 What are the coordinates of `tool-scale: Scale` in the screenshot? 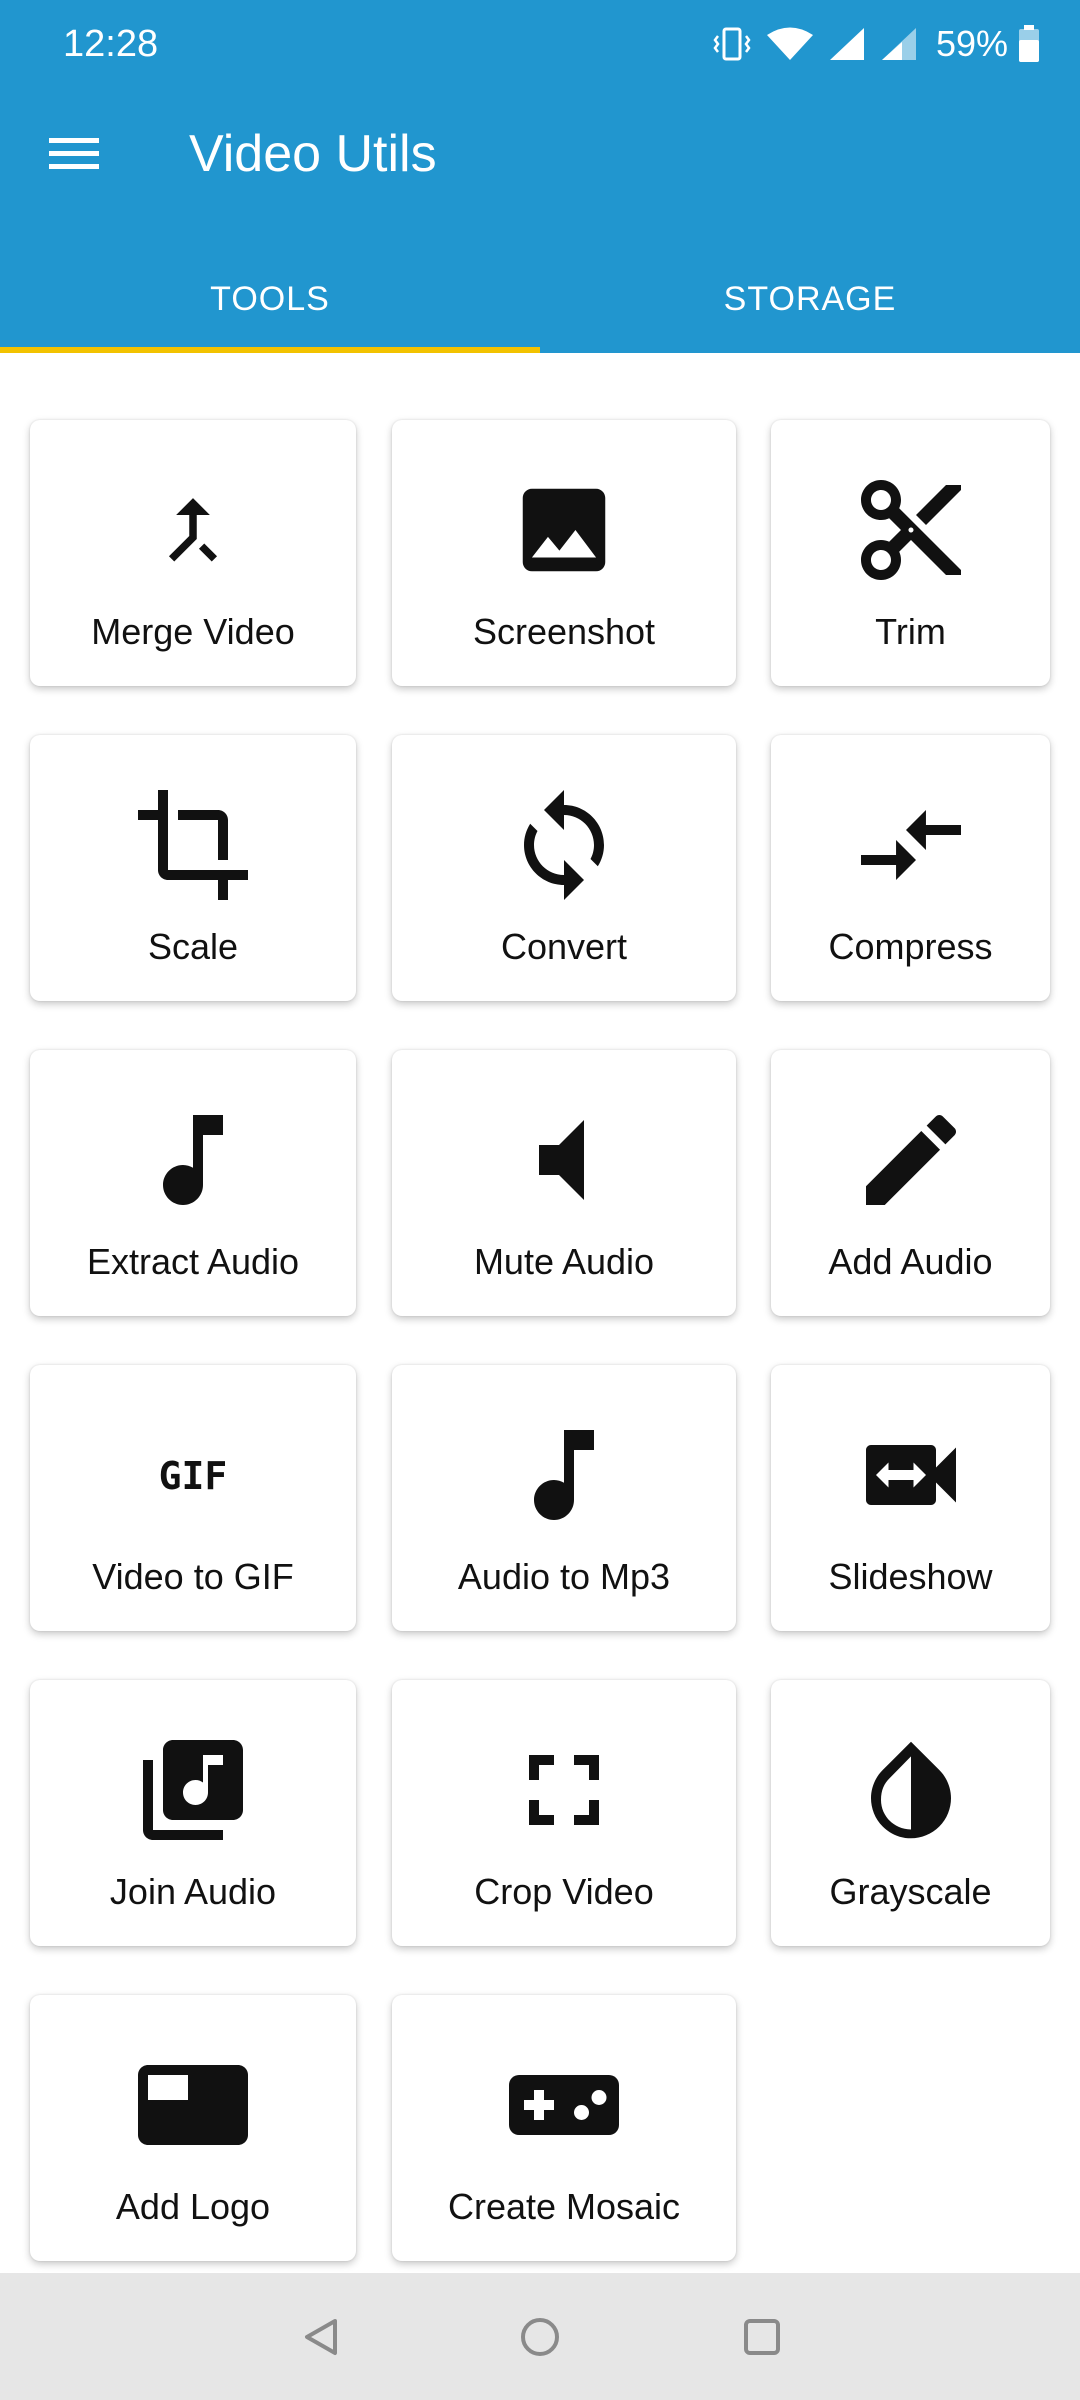 It's located at (193, 868).